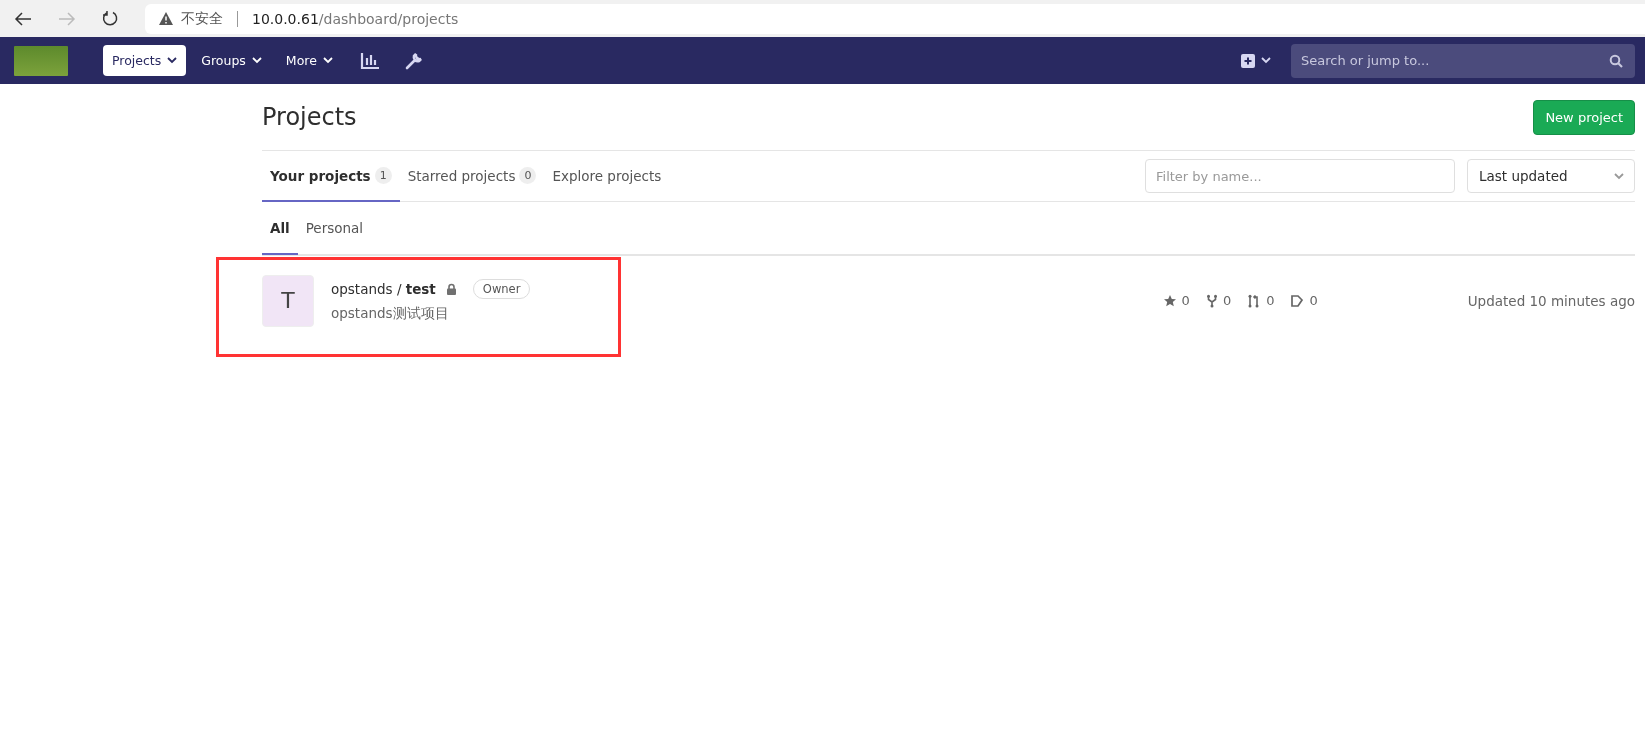 Image resolution: width=1645 pixels, height=734 pixels. Describe the element at coordinates (334, 228) in the screenshot. I see `subtab: Personal` at that location.